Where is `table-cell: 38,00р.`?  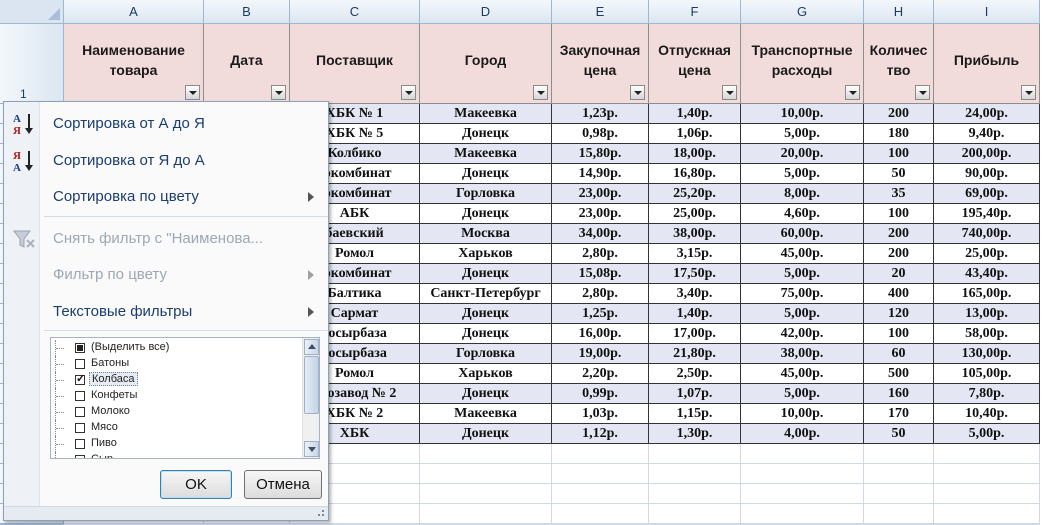
table-cell: 38,00р. is located at coordinates (695, 234).